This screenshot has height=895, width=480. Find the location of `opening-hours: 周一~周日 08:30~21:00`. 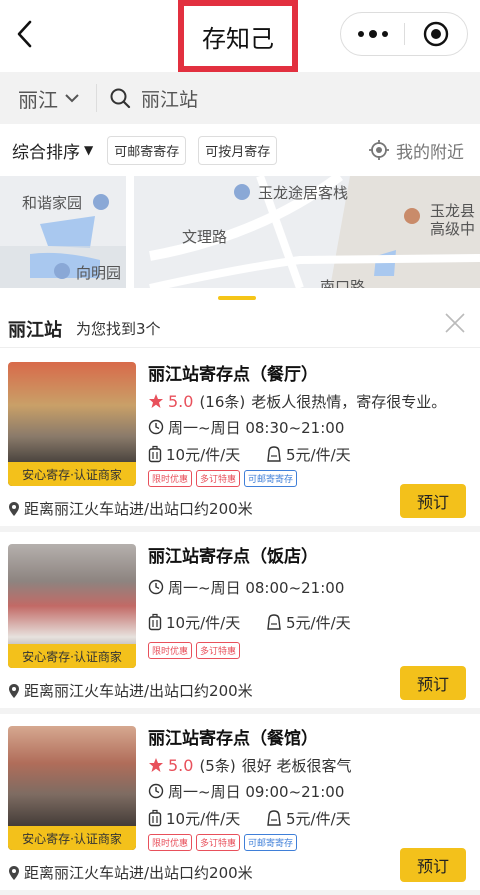

opening-hours: 周一~周日 08:30~21:00 is located at coordinates (311, 427).